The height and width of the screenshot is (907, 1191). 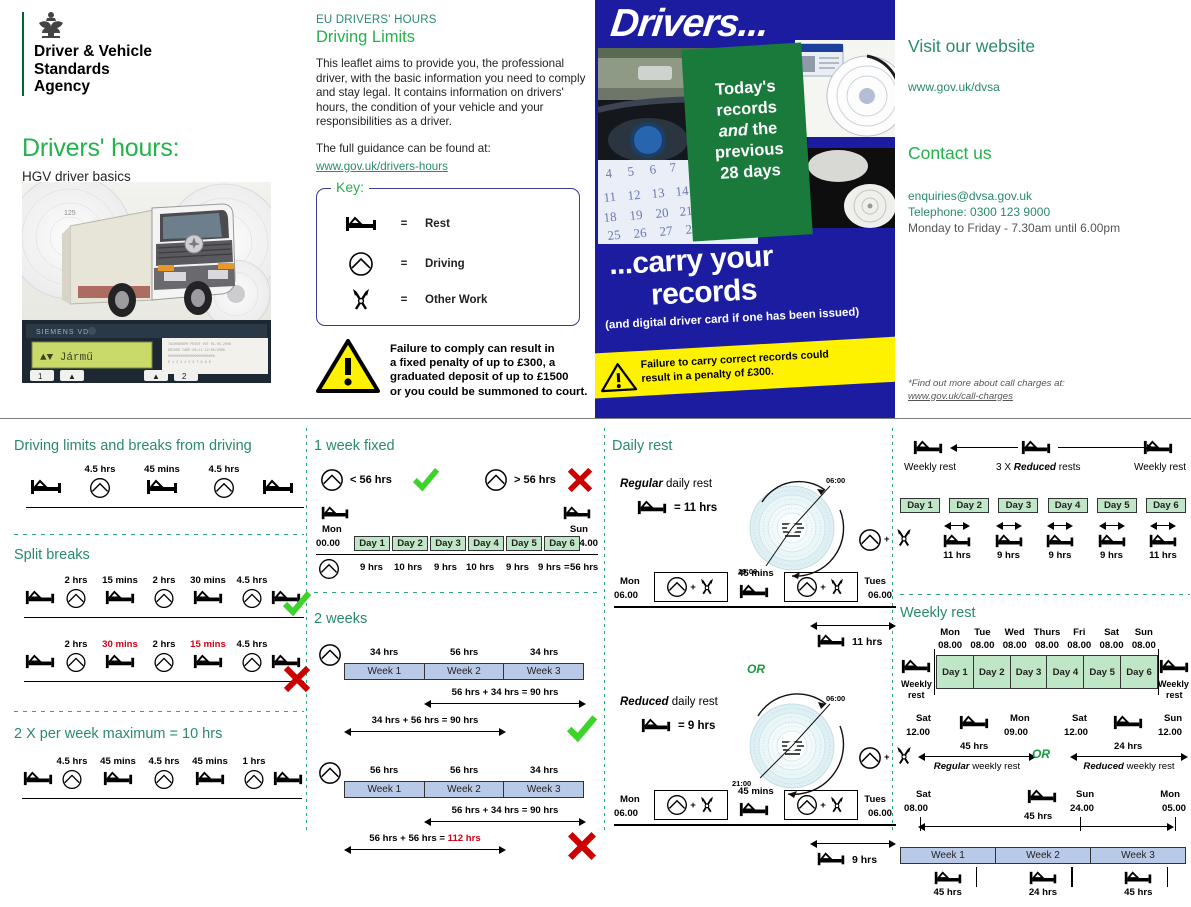 I want to click on svg-text: 18, so click(x=610, y=217).